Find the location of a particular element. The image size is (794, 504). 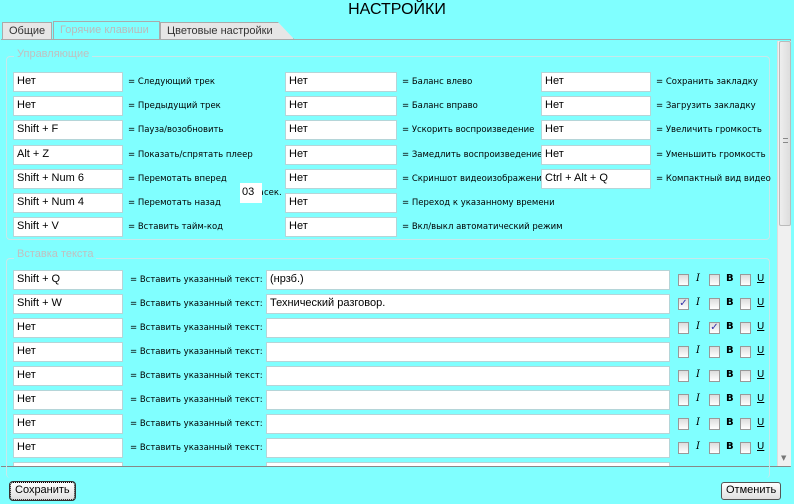

save-button: Сохранить is located at coordinates (42, 491).